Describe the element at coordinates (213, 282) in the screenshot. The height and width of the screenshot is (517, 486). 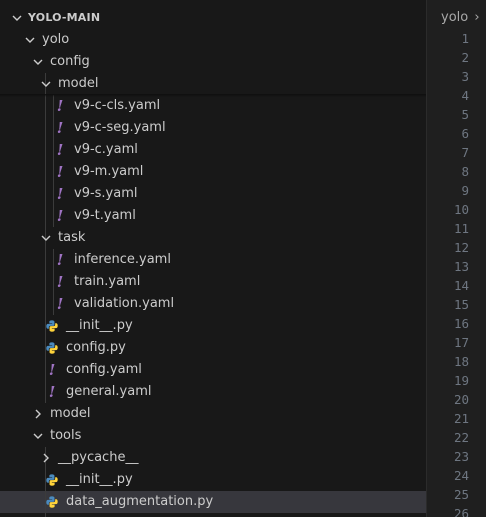
I see `tree-file: ! train.yaml` at that location.